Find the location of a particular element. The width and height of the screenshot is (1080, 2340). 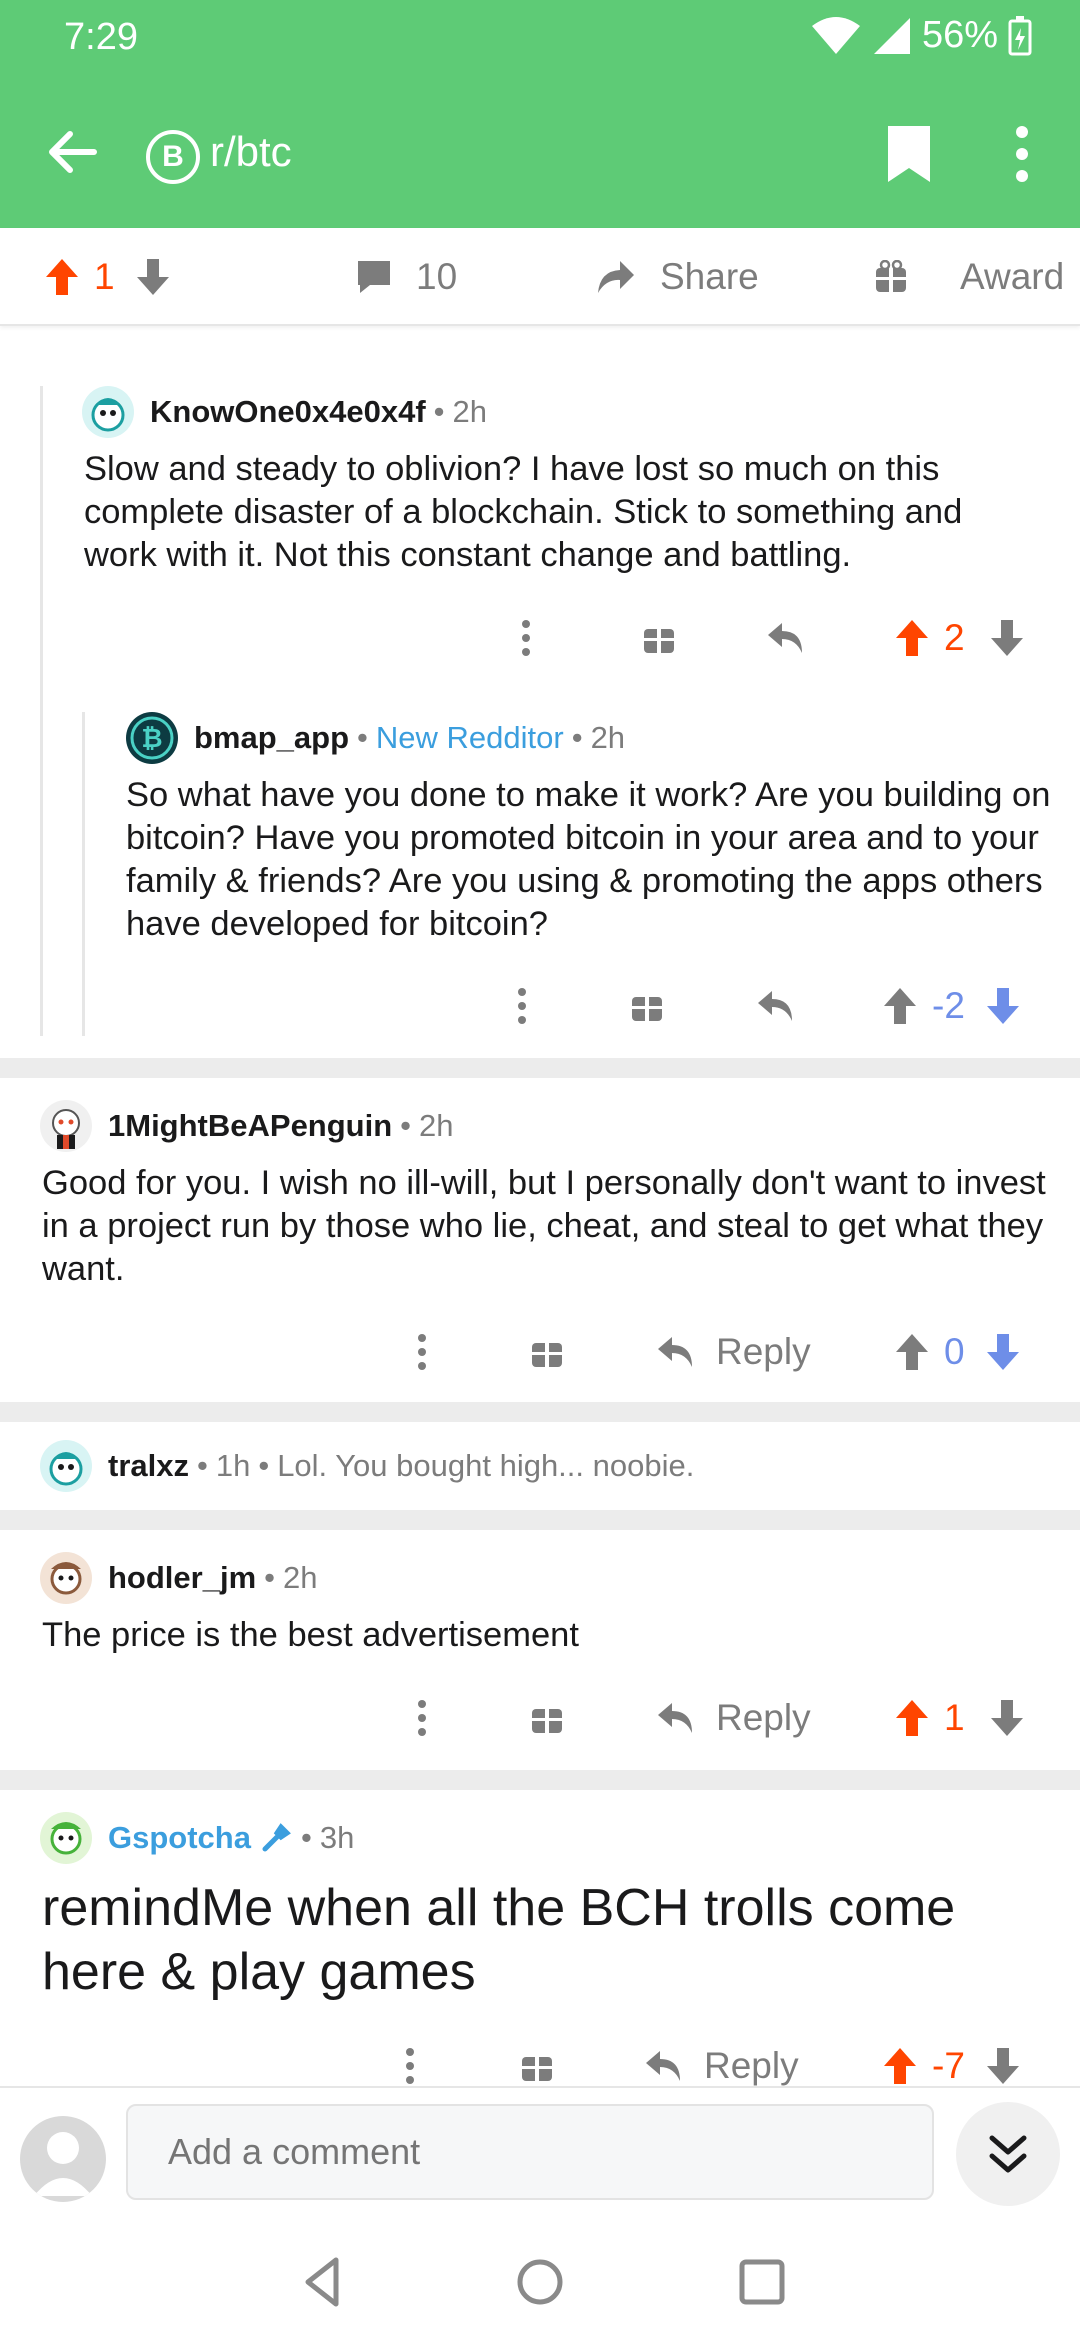

comments-count-button: 10 is located at coordinates (406, 277).